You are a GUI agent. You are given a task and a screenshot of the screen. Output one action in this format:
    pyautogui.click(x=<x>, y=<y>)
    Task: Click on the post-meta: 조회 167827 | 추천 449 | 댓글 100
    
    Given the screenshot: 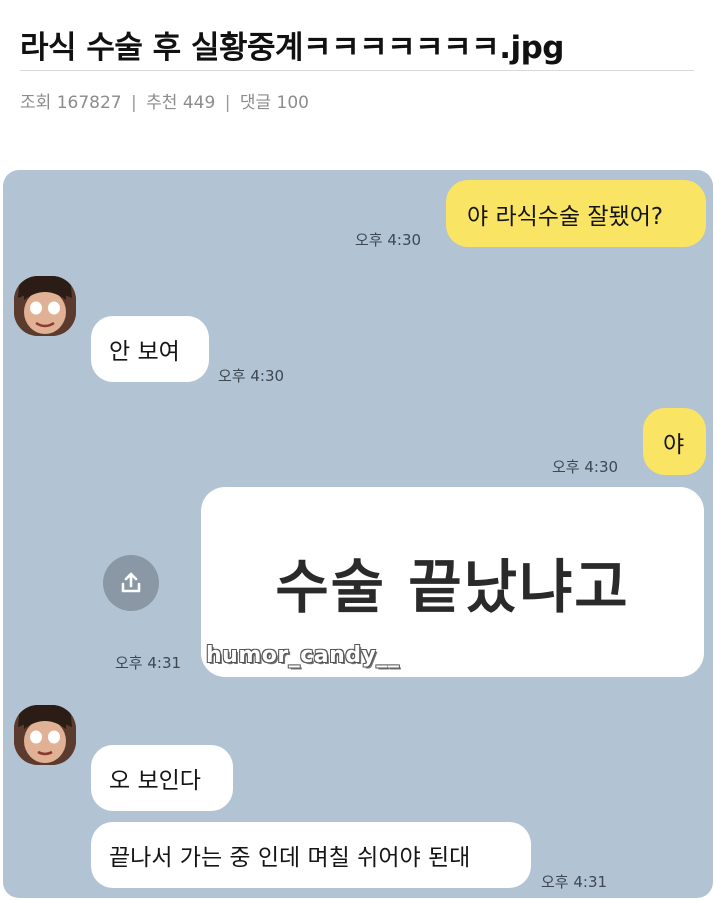 What is the action you would take?
    pyautogui.click(x=164, y=100)
    